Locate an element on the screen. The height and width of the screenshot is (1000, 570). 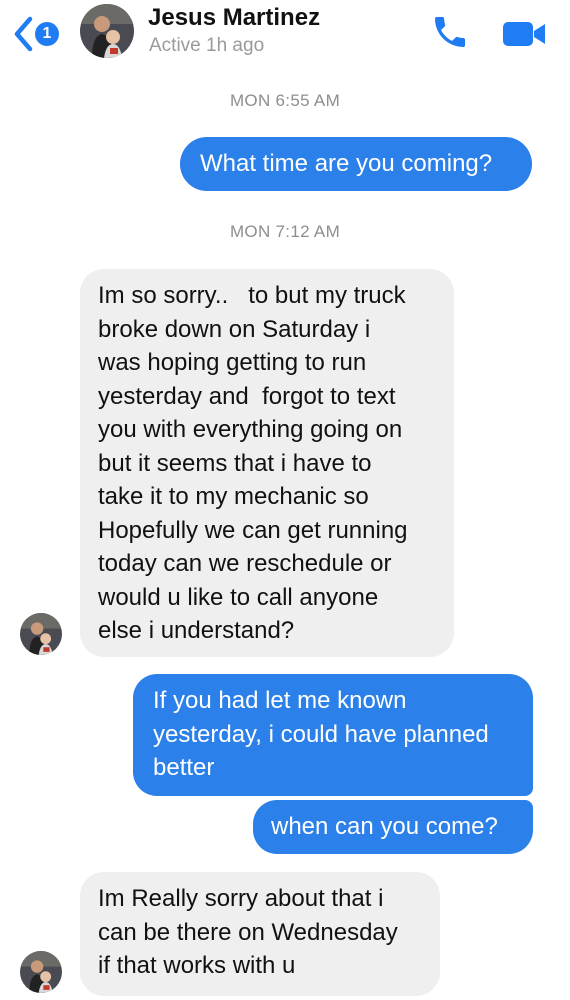
call-button is located at coordinates (451, 33).